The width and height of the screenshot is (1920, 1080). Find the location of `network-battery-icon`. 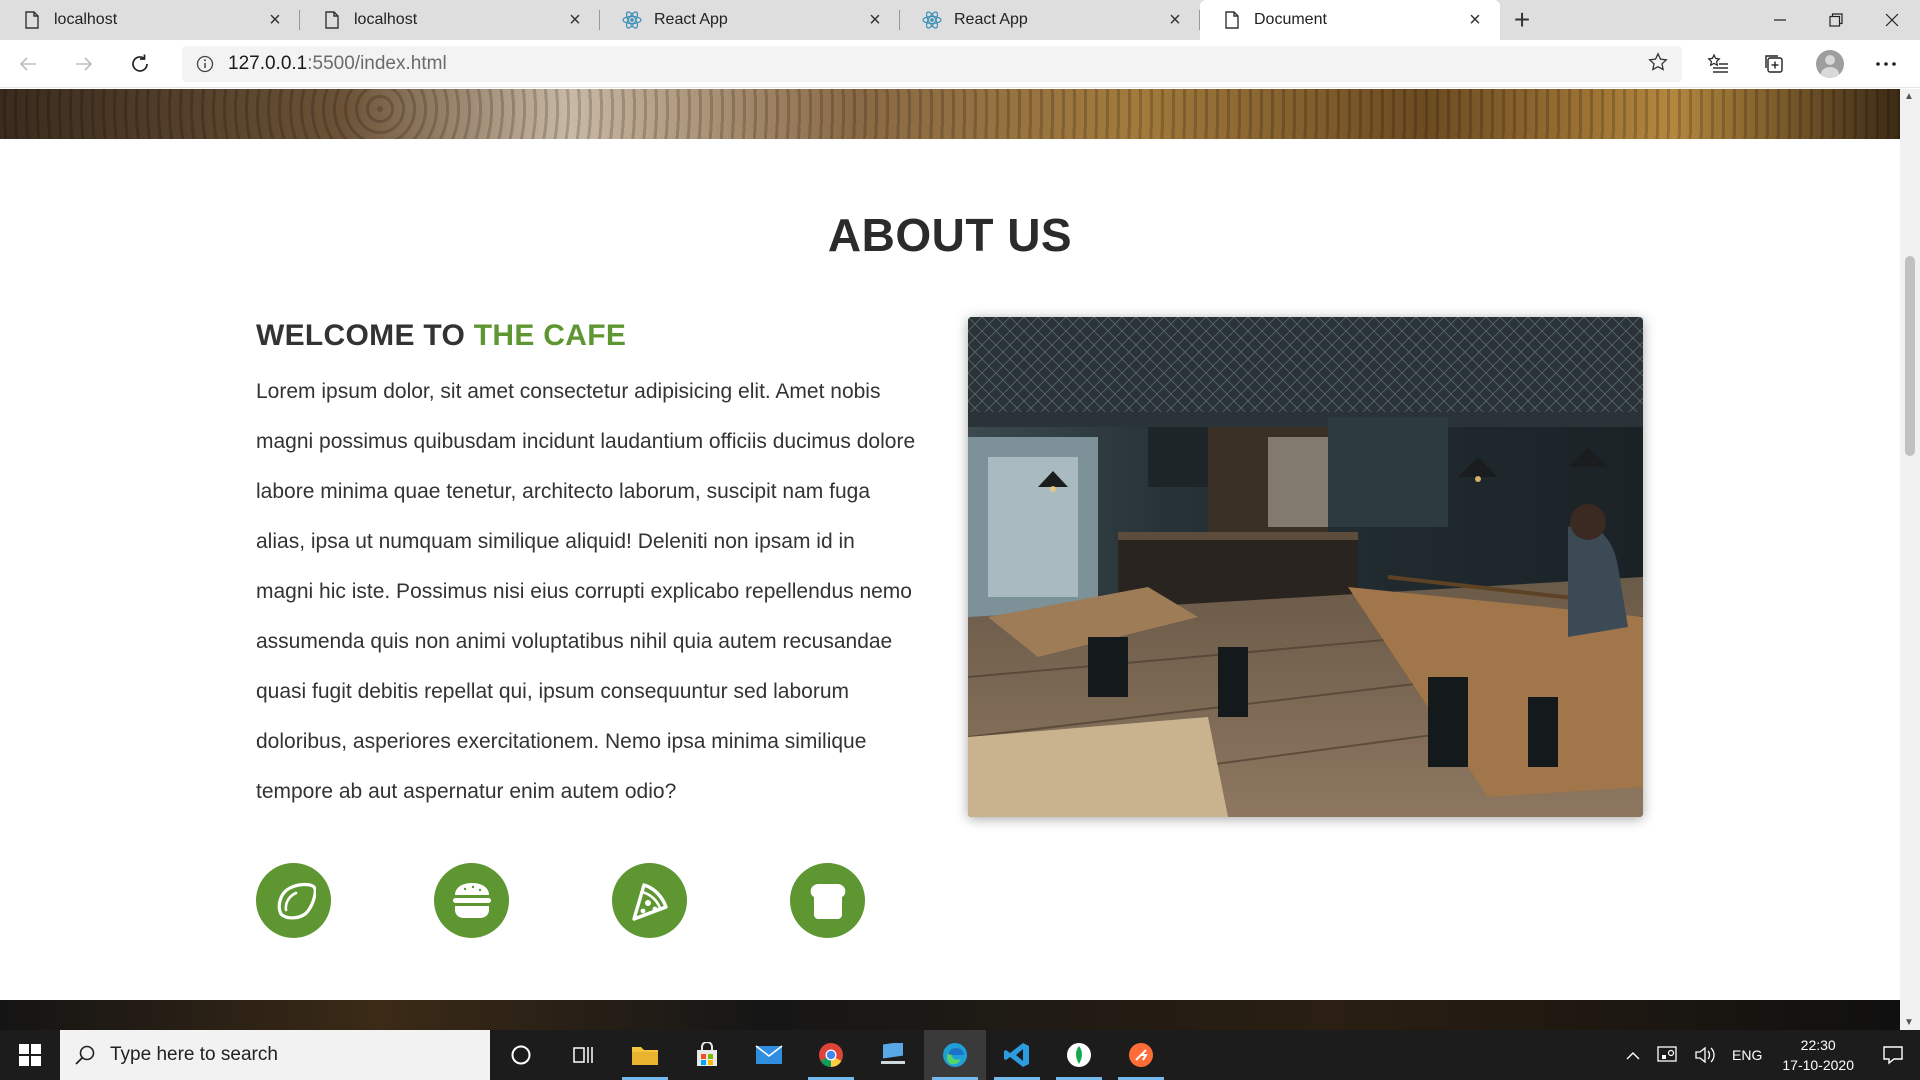

network-battery-icon is located at coordinates (1667, 1055).